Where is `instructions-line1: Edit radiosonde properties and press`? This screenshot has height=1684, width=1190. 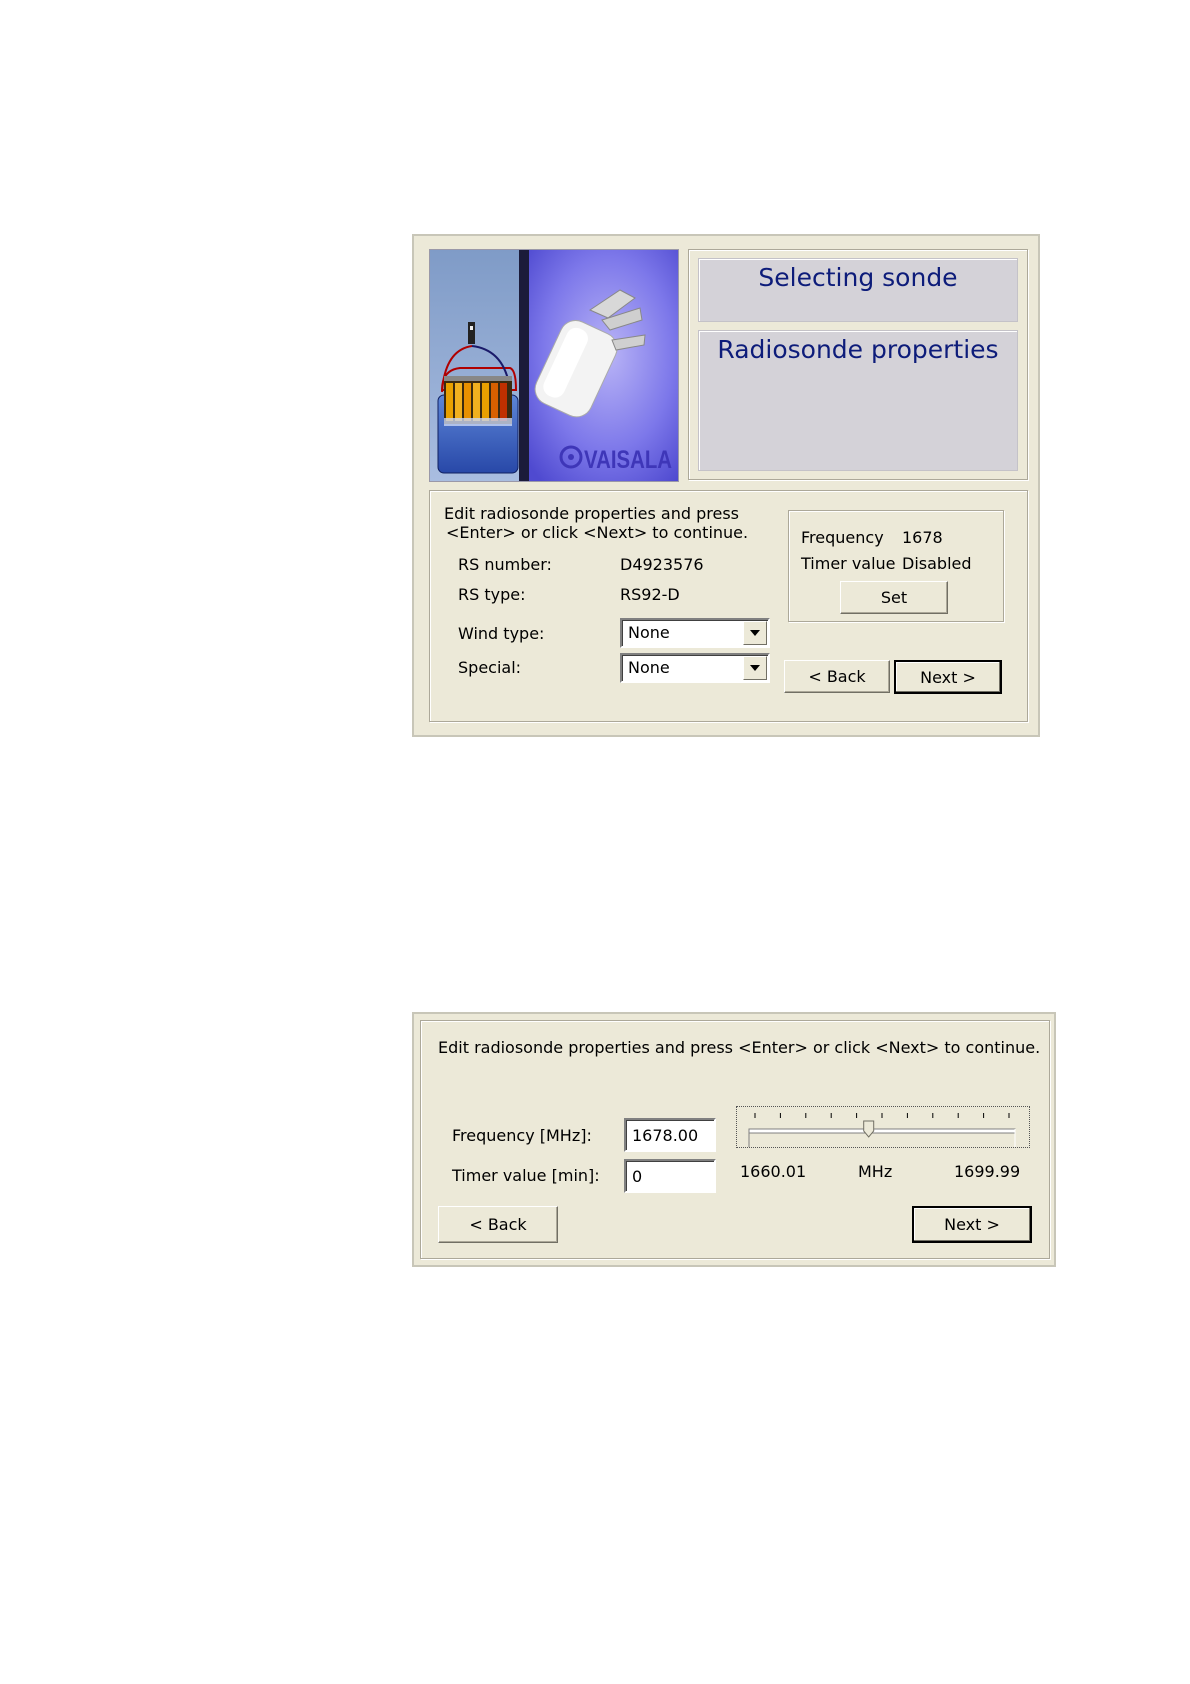
instructions-line1: Edit radiosonde properties and press is located at coordinates (592, 513).